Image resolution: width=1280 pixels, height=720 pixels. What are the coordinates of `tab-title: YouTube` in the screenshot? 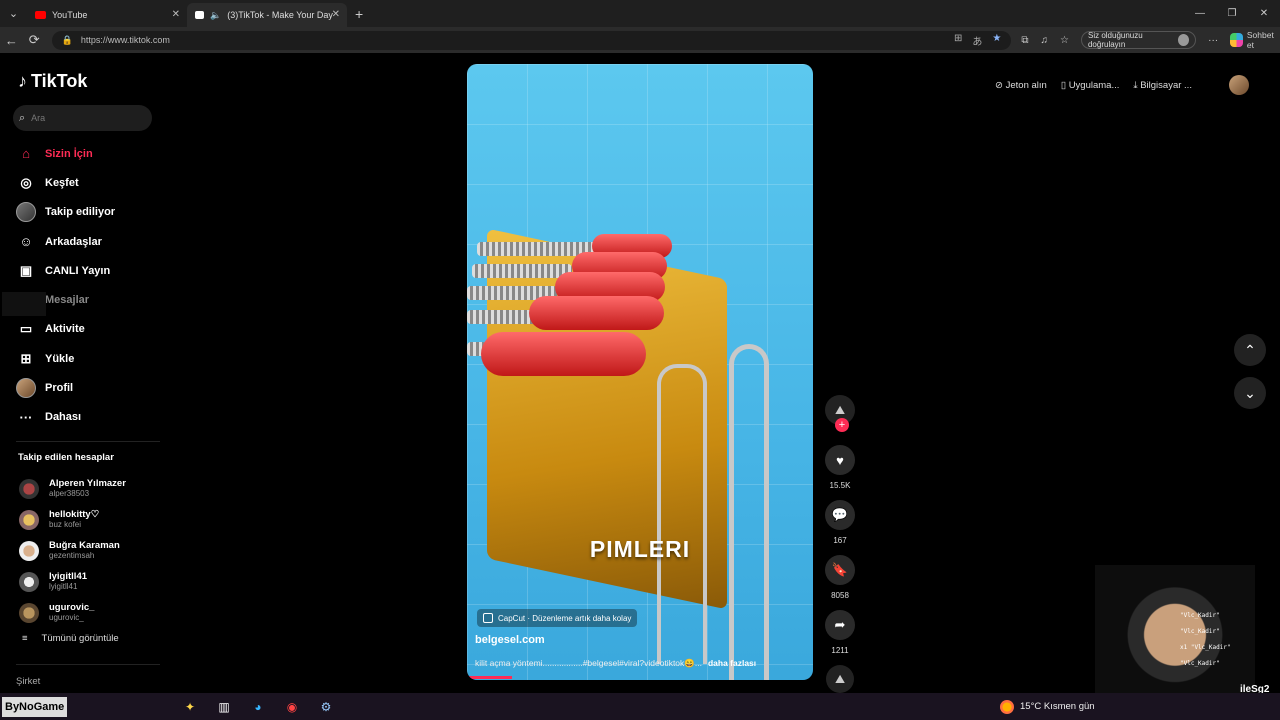 It's located at (70, 15).